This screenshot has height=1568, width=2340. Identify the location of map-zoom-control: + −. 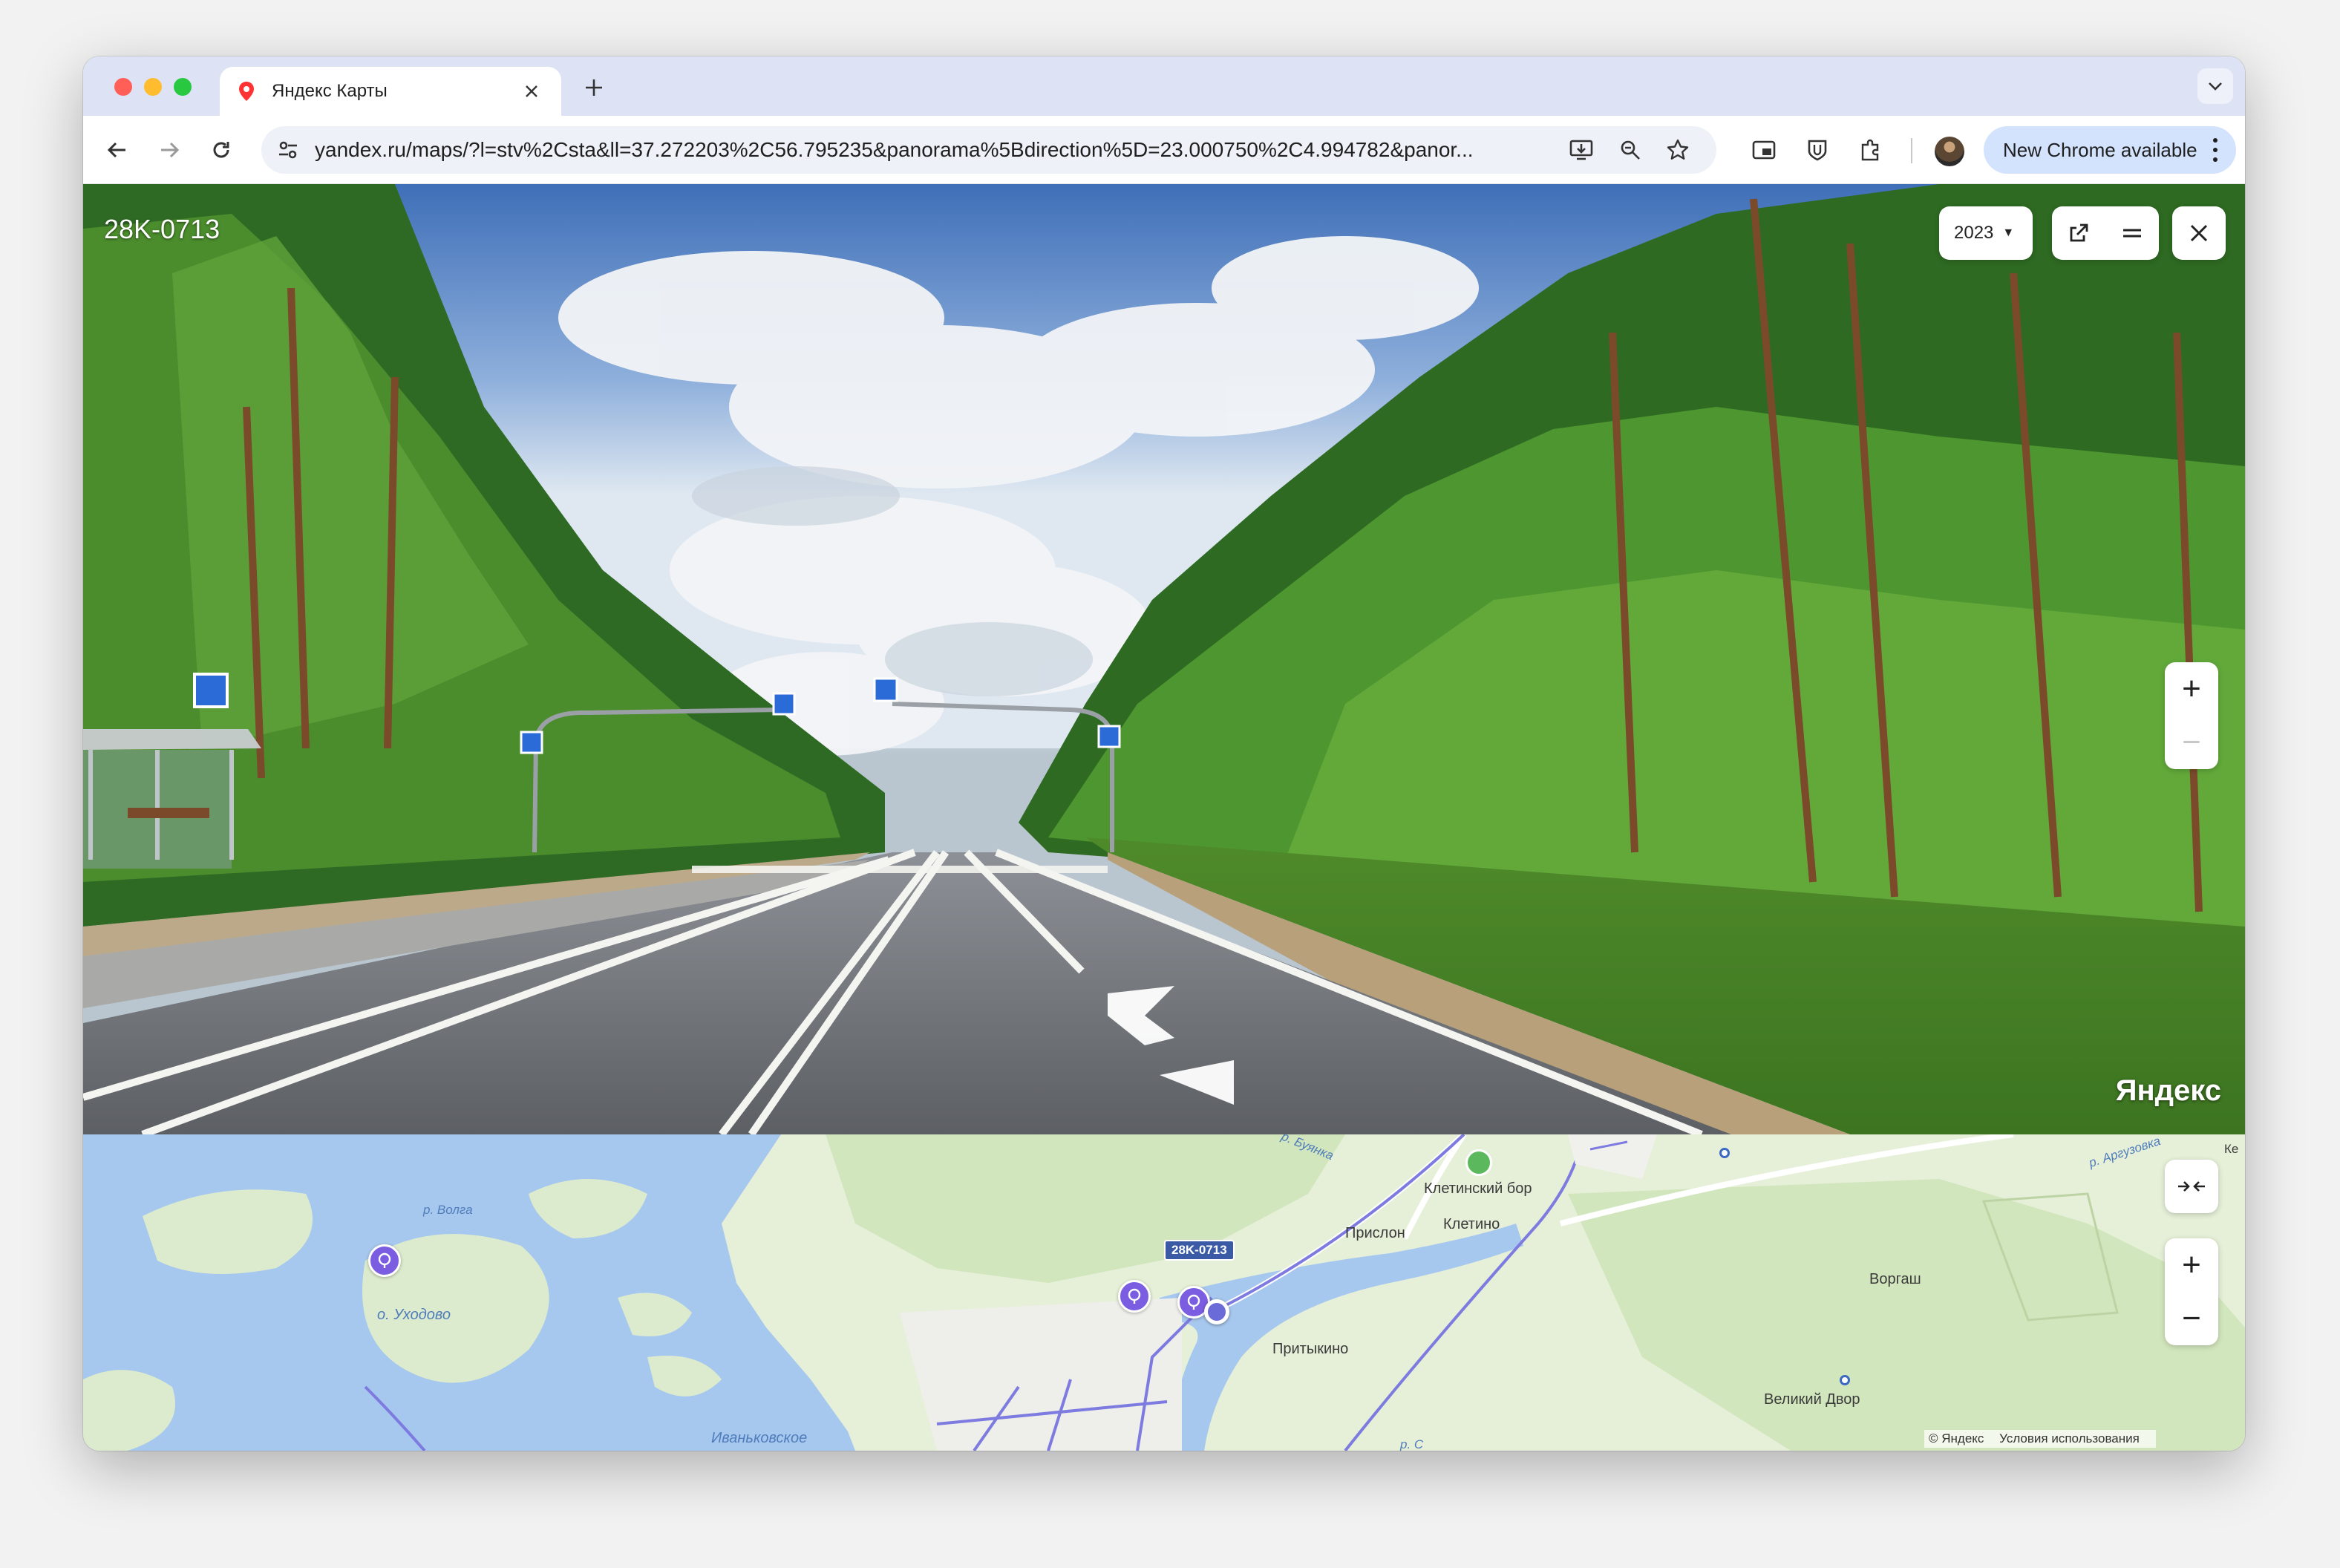
(2191, 1291).